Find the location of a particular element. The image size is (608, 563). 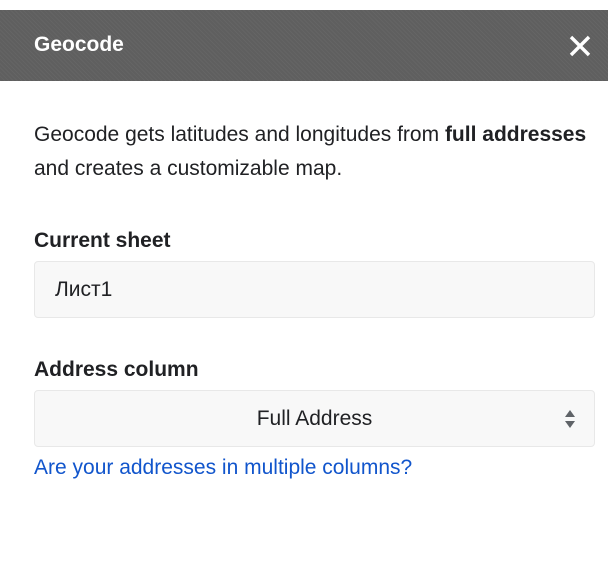

current-sheet-field: Лист1 is located at coordinates (314, 289).